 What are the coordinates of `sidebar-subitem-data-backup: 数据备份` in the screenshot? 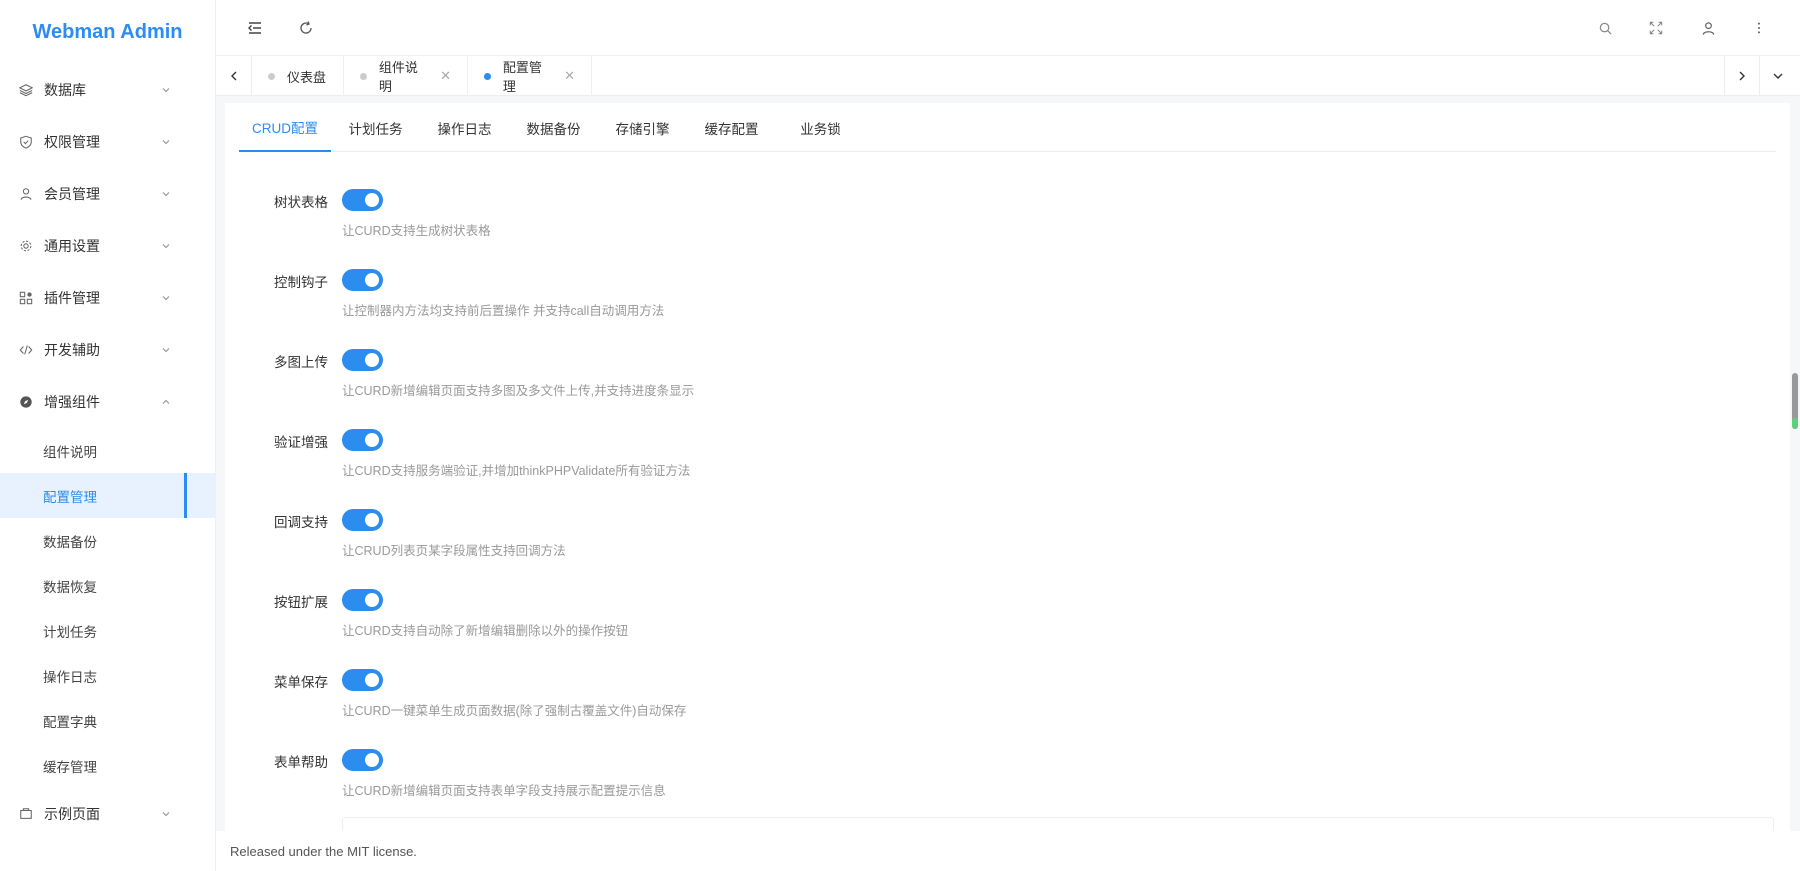 It's located at (107, 540).